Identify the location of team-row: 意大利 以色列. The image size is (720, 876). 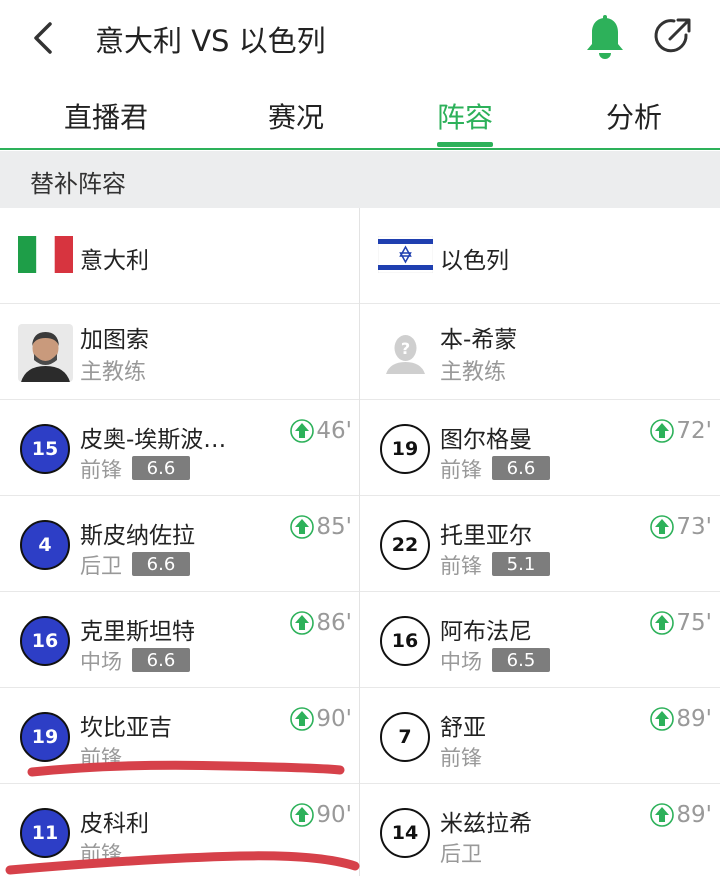
(360, 256).